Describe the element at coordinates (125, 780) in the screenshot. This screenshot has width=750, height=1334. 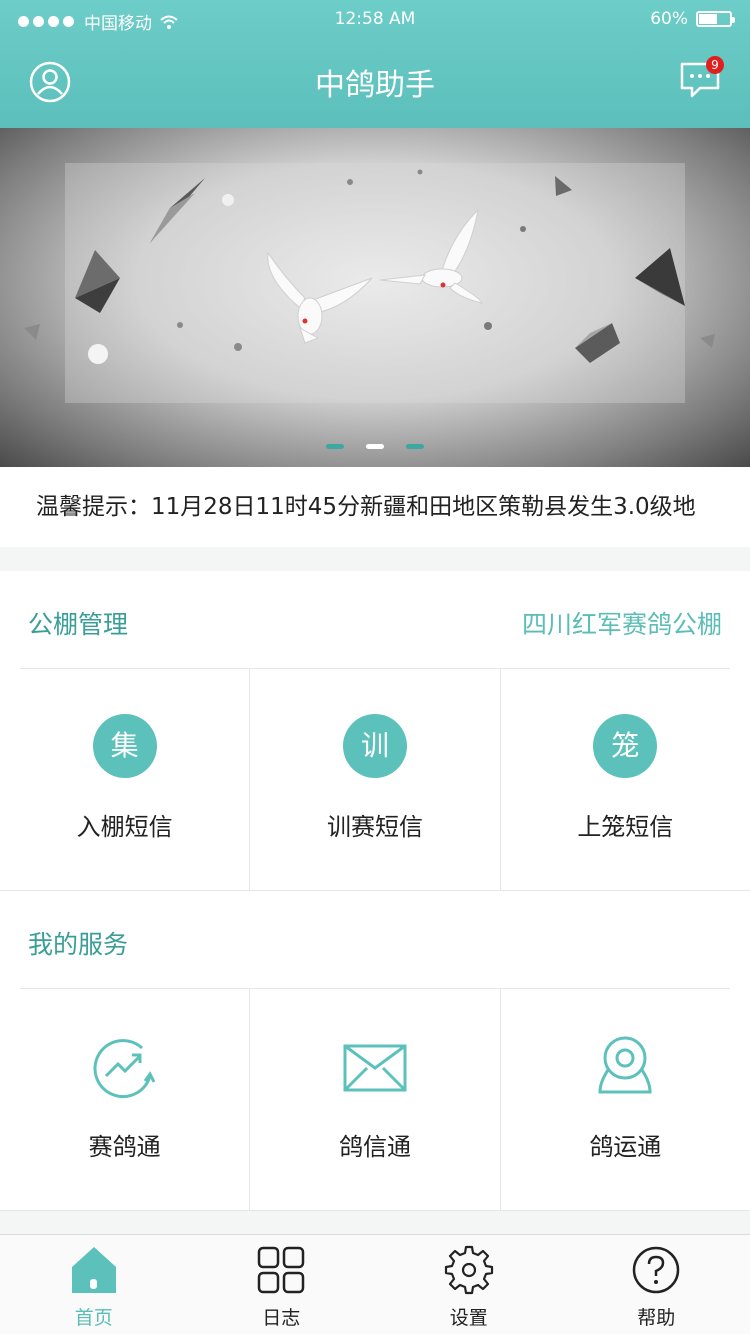
I see `loft-entry-sms-button: 集 入棚短信` at that location.